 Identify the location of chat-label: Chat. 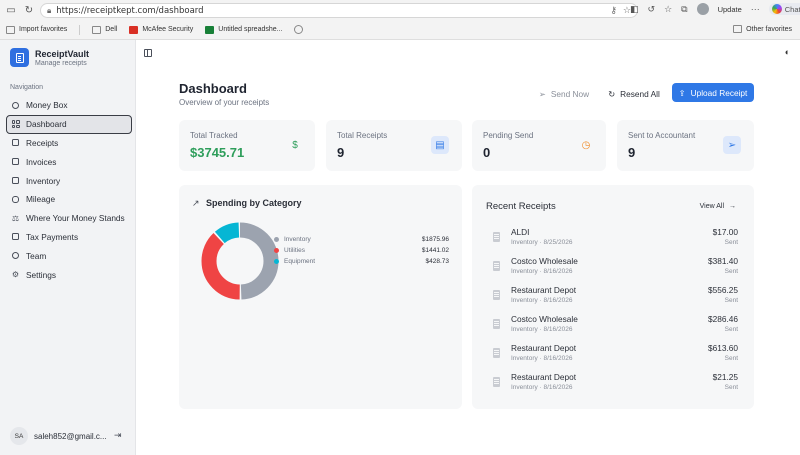
(792, 9).